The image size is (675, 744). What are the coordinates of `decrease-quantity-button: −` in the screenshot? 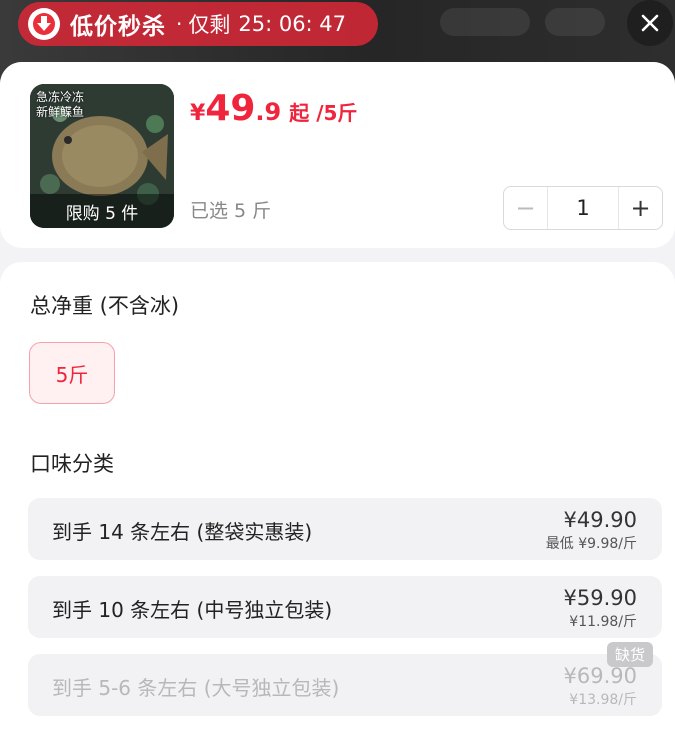 It's located at (526, 208).